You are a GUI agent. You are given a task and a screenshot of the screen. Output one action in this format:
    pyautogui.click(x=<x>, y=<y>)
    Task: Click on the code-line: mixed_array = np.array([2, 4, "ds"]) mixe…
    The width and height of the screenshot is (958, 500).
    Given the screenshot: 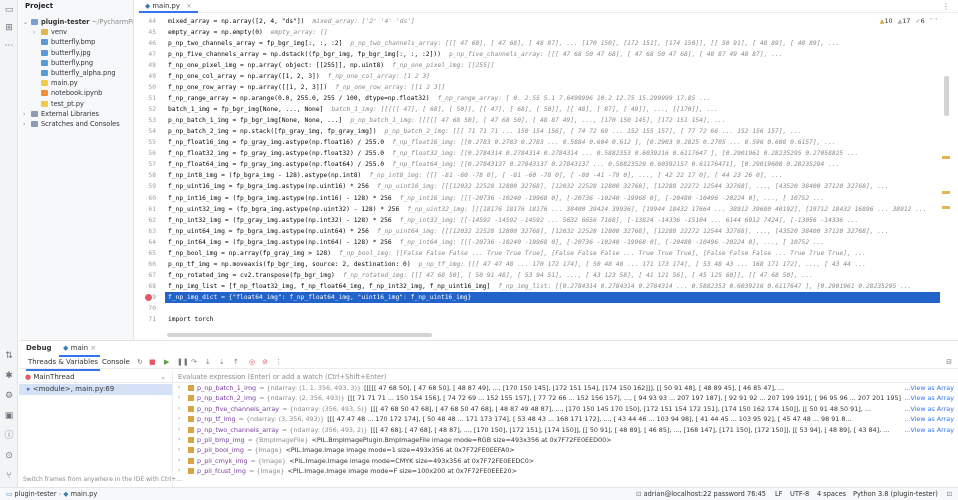 What is the action you would take?
    pyautogui.click(x=552, y=21)
    